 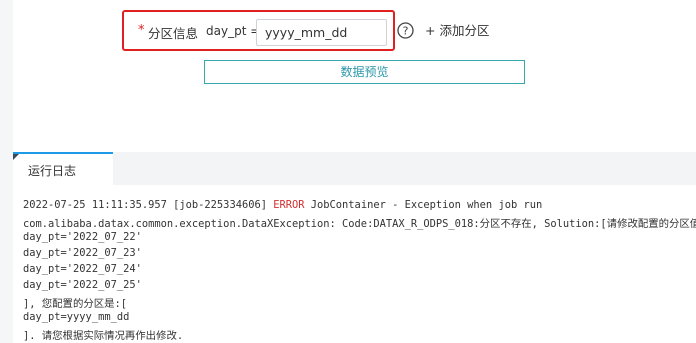 I want to click on required-mark: *, so click(x=141, y=30).